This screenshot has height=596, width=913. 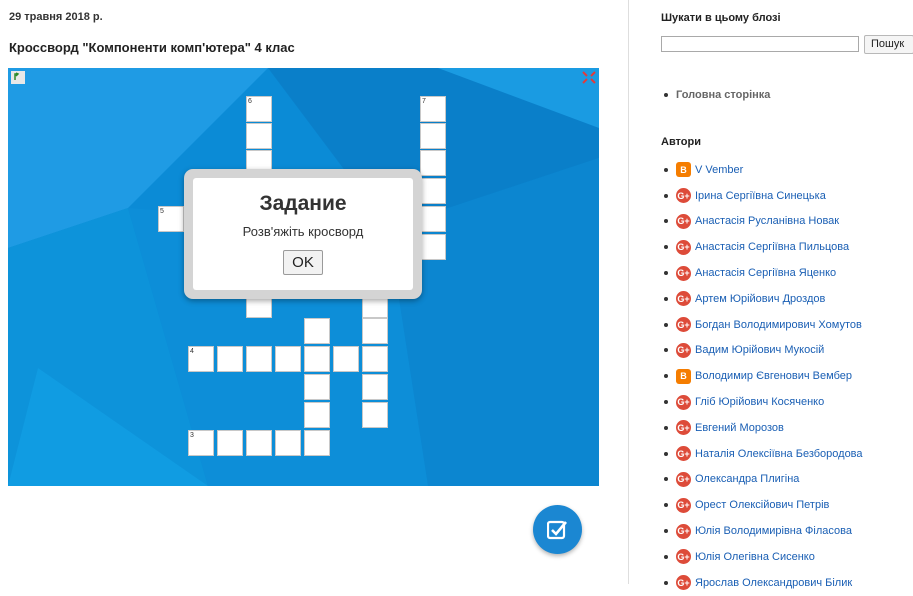 I want to click on author-link: Юлія Олегівна Сисенко, so click(x=755, y=557).